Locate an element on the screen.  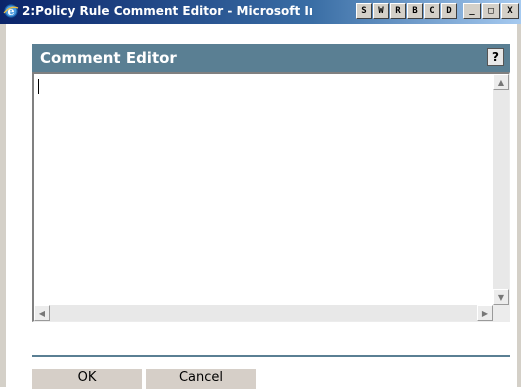
arrow-left-icon: ◀ is located at coordinates (42, 313).